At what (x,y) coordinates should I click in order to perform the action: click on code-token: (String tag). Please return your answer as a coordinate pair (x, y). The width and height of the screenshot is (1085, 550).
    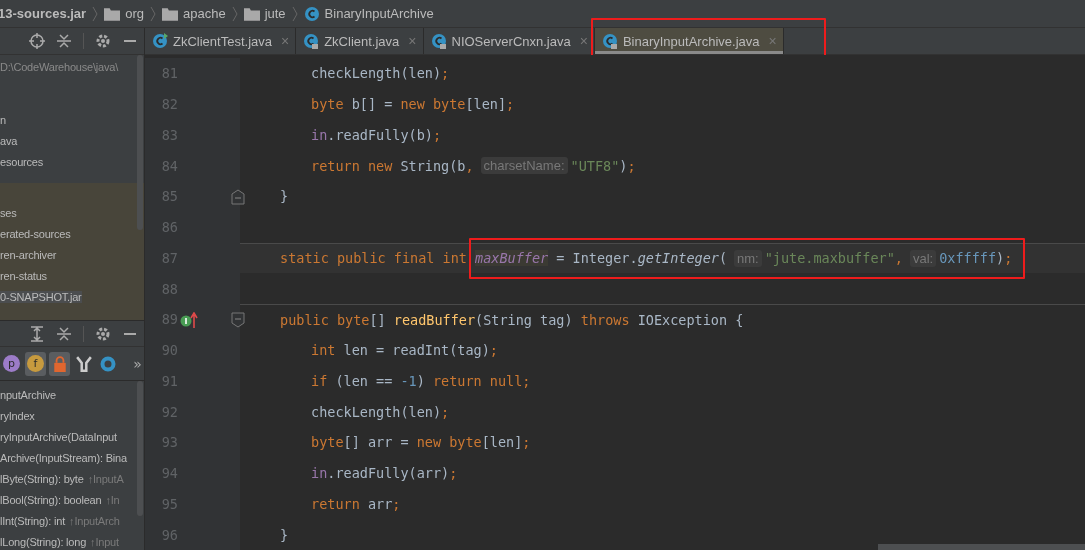
    Looking at the image, I should click on (524, 319).